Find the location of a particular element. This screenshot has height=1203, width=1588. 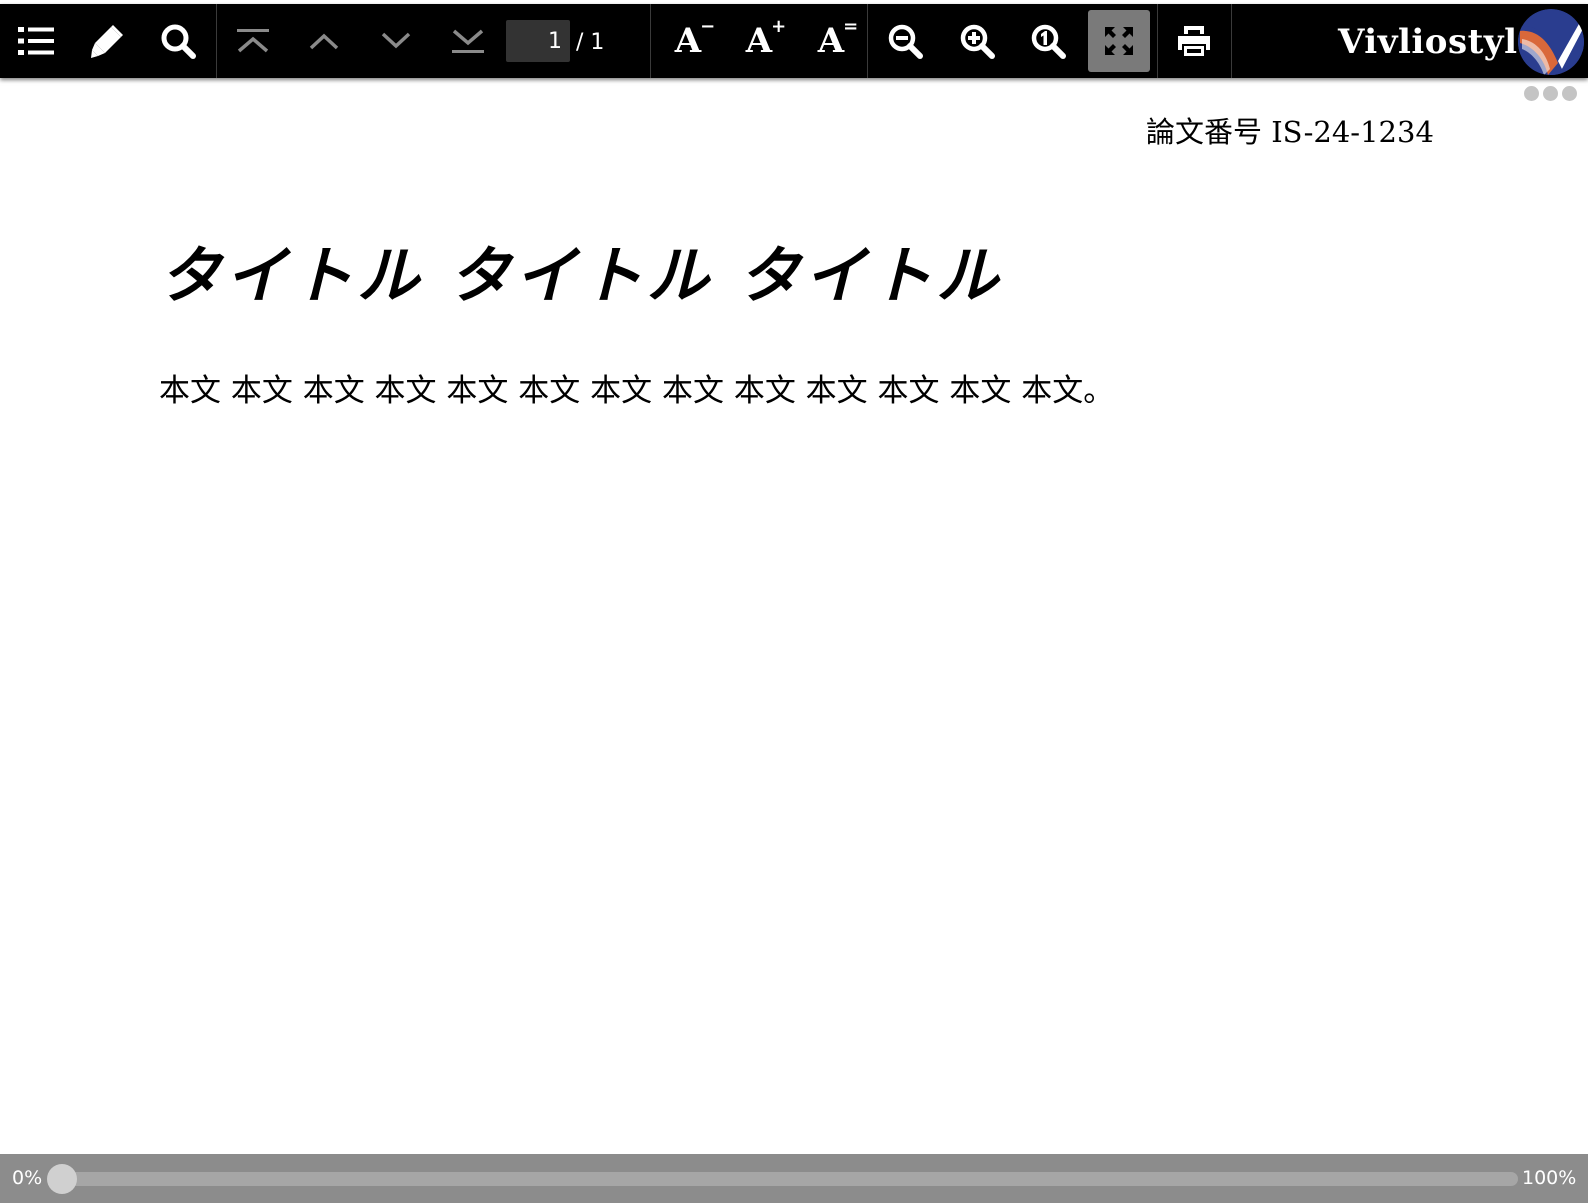

next-page-button is located at coordinates (396, 41).